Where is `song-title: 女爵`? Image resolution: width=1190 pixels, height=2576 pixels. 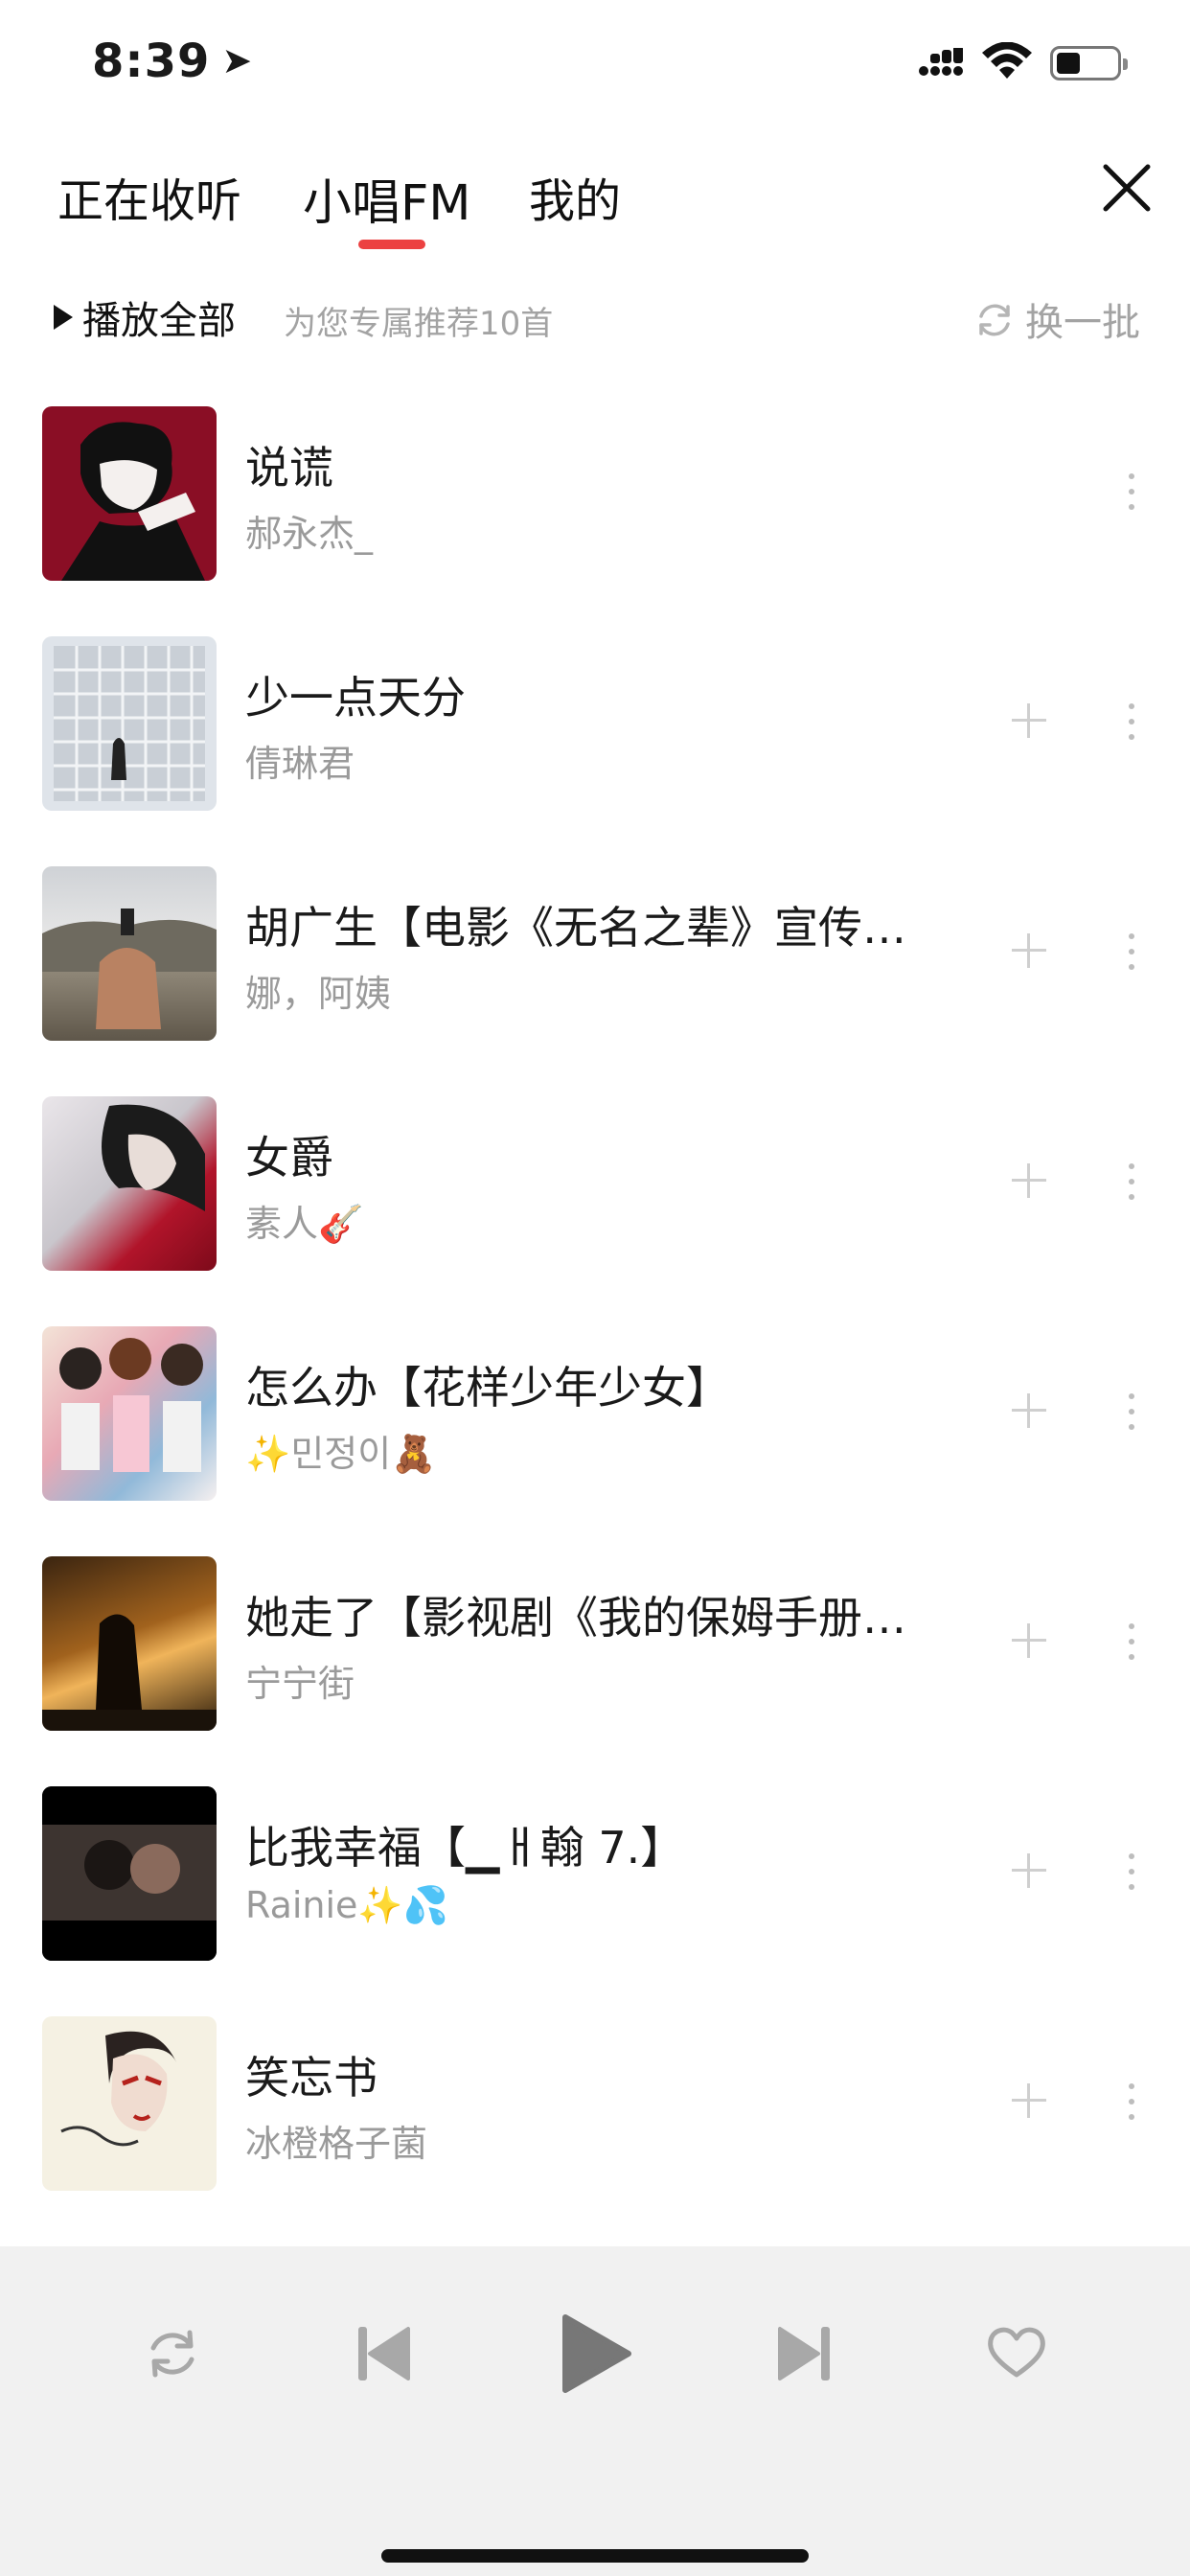 song-title: 女爵 is located at coordinates (289, 1158).